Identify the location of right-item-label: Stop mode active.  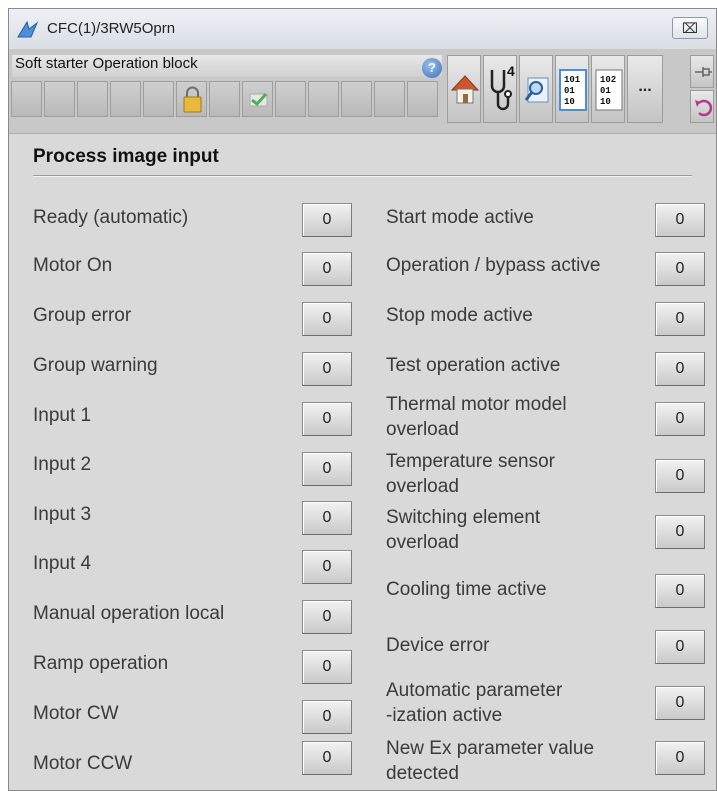
(459, 315).